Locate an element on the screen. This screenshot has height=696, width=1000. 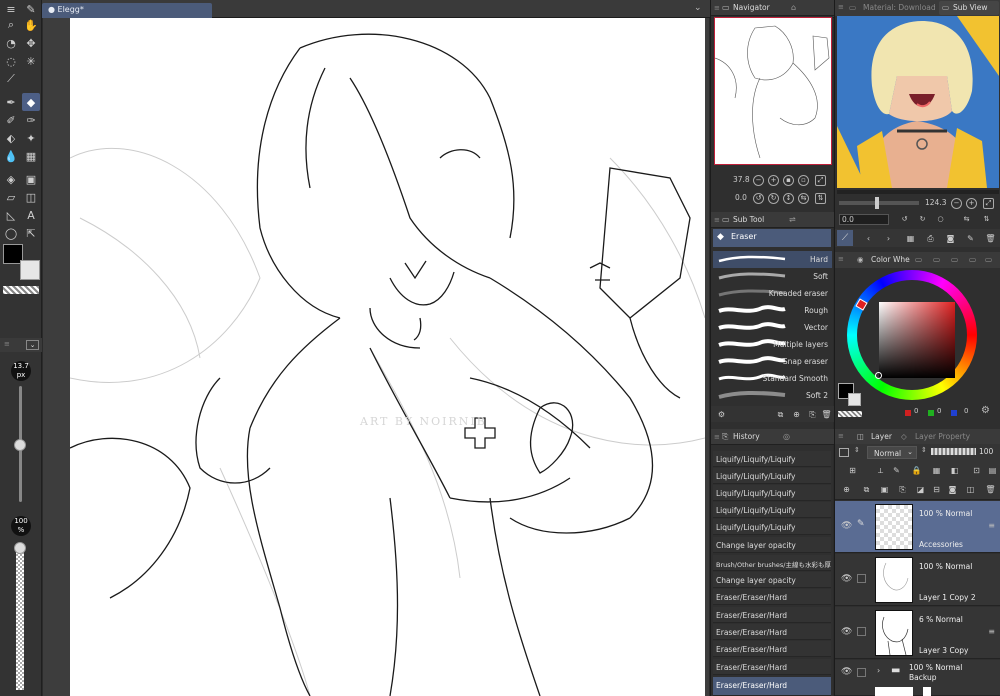
mask-icon: ◧ is located at coordinates (954, 470).